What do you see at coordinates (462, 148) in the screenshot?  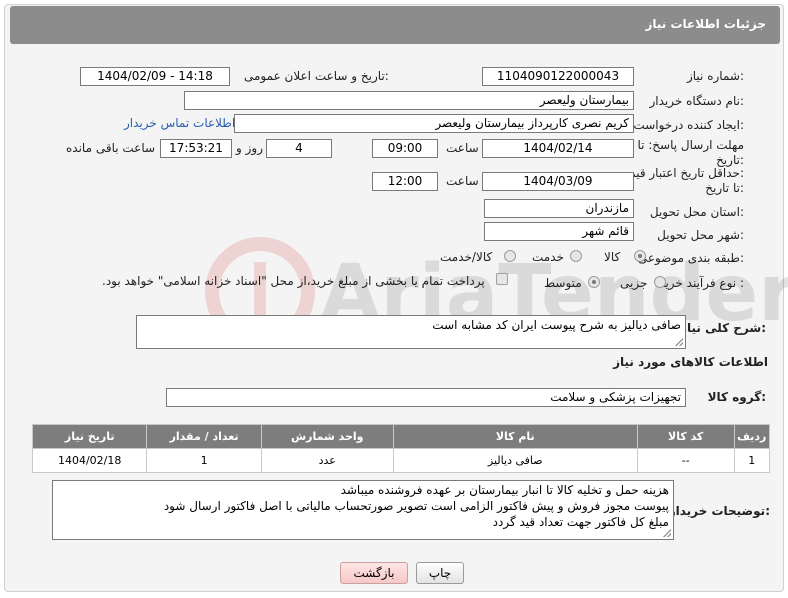 I see `reply-time-label: ساعت` at bounding box center [462, 148].